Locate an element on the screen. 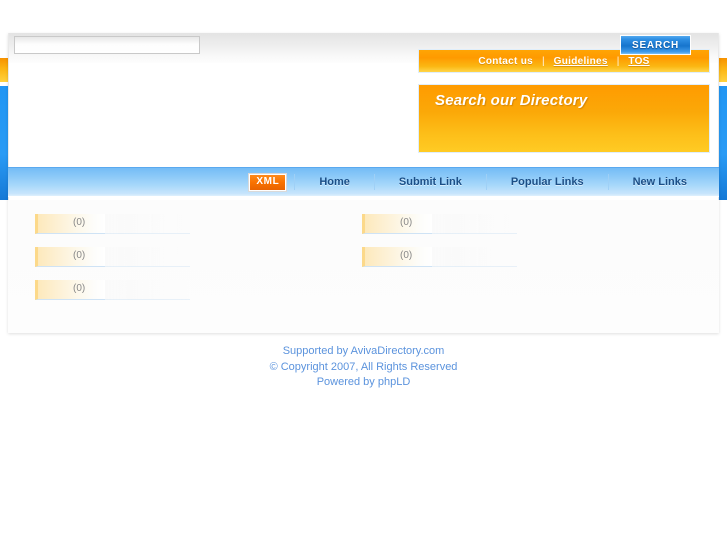  category-column-left: (0) (0) (0) is located at coordinates (200, 263).